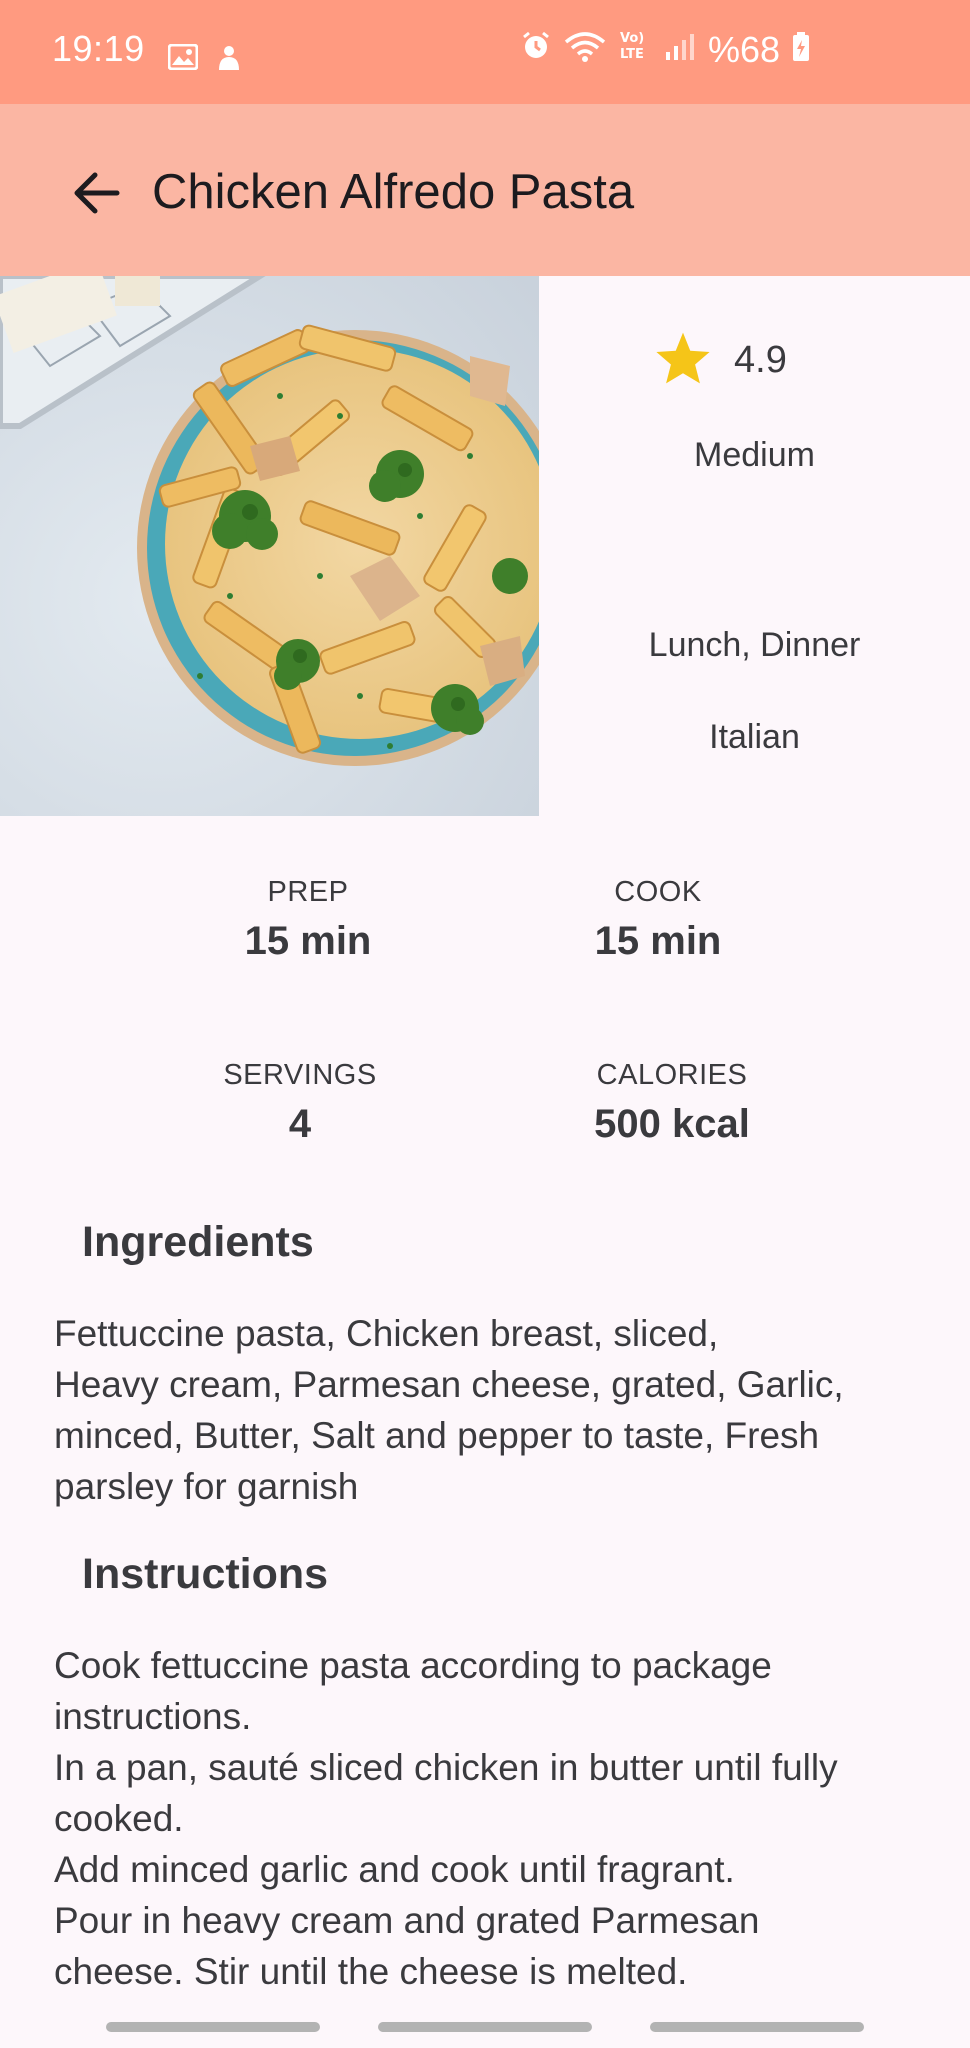 The width and height of the screenshot is (970, 2048). I want to click on svg-text: LTE, so click(632, 54).